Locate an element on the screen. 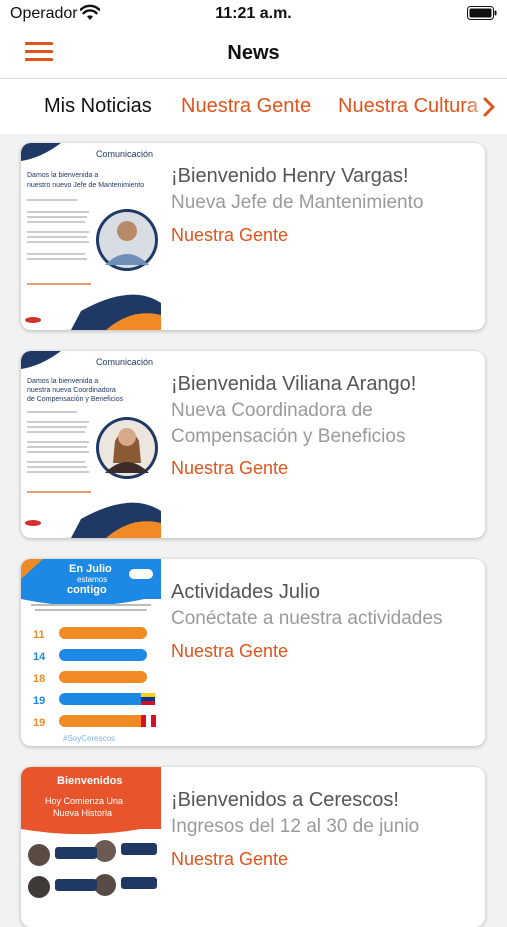  clock: 11:21 a.m. is located at coordinates (253, 13).